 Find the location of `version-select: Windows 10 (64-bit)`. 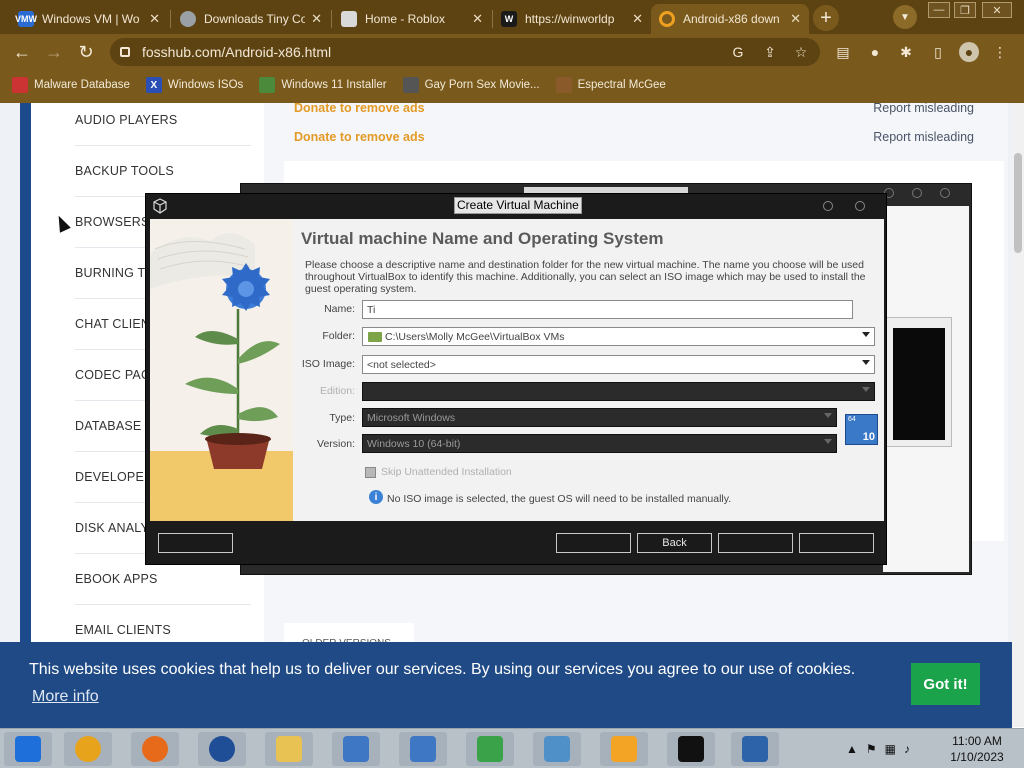

version-select: Windows 10 (64-bit) is located at coordinates (599, 443).